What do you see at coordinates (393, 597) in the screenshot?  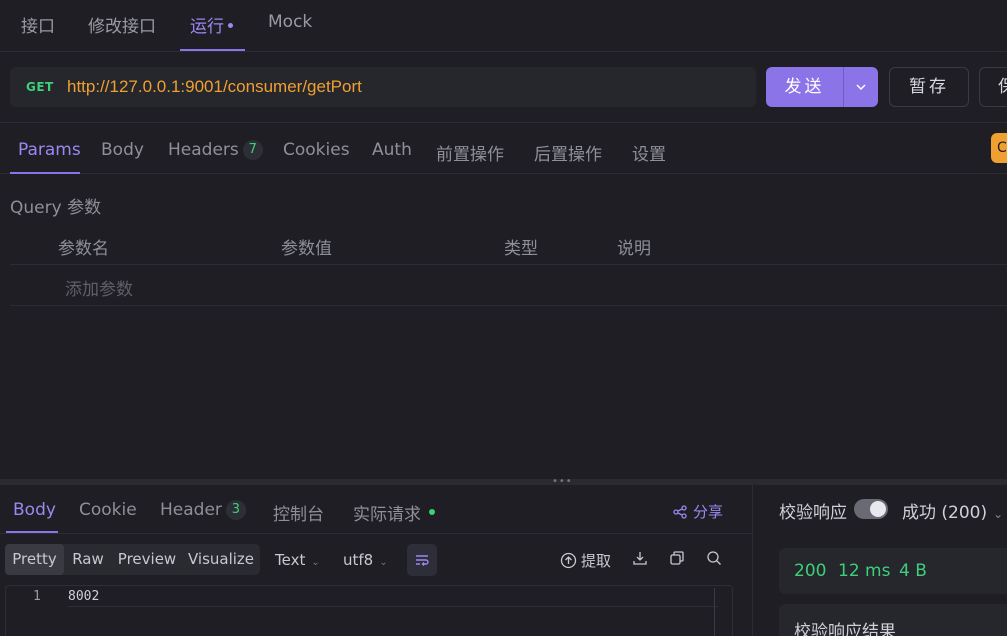 I see `code-line: 8002` at bounding box center [393, 597].